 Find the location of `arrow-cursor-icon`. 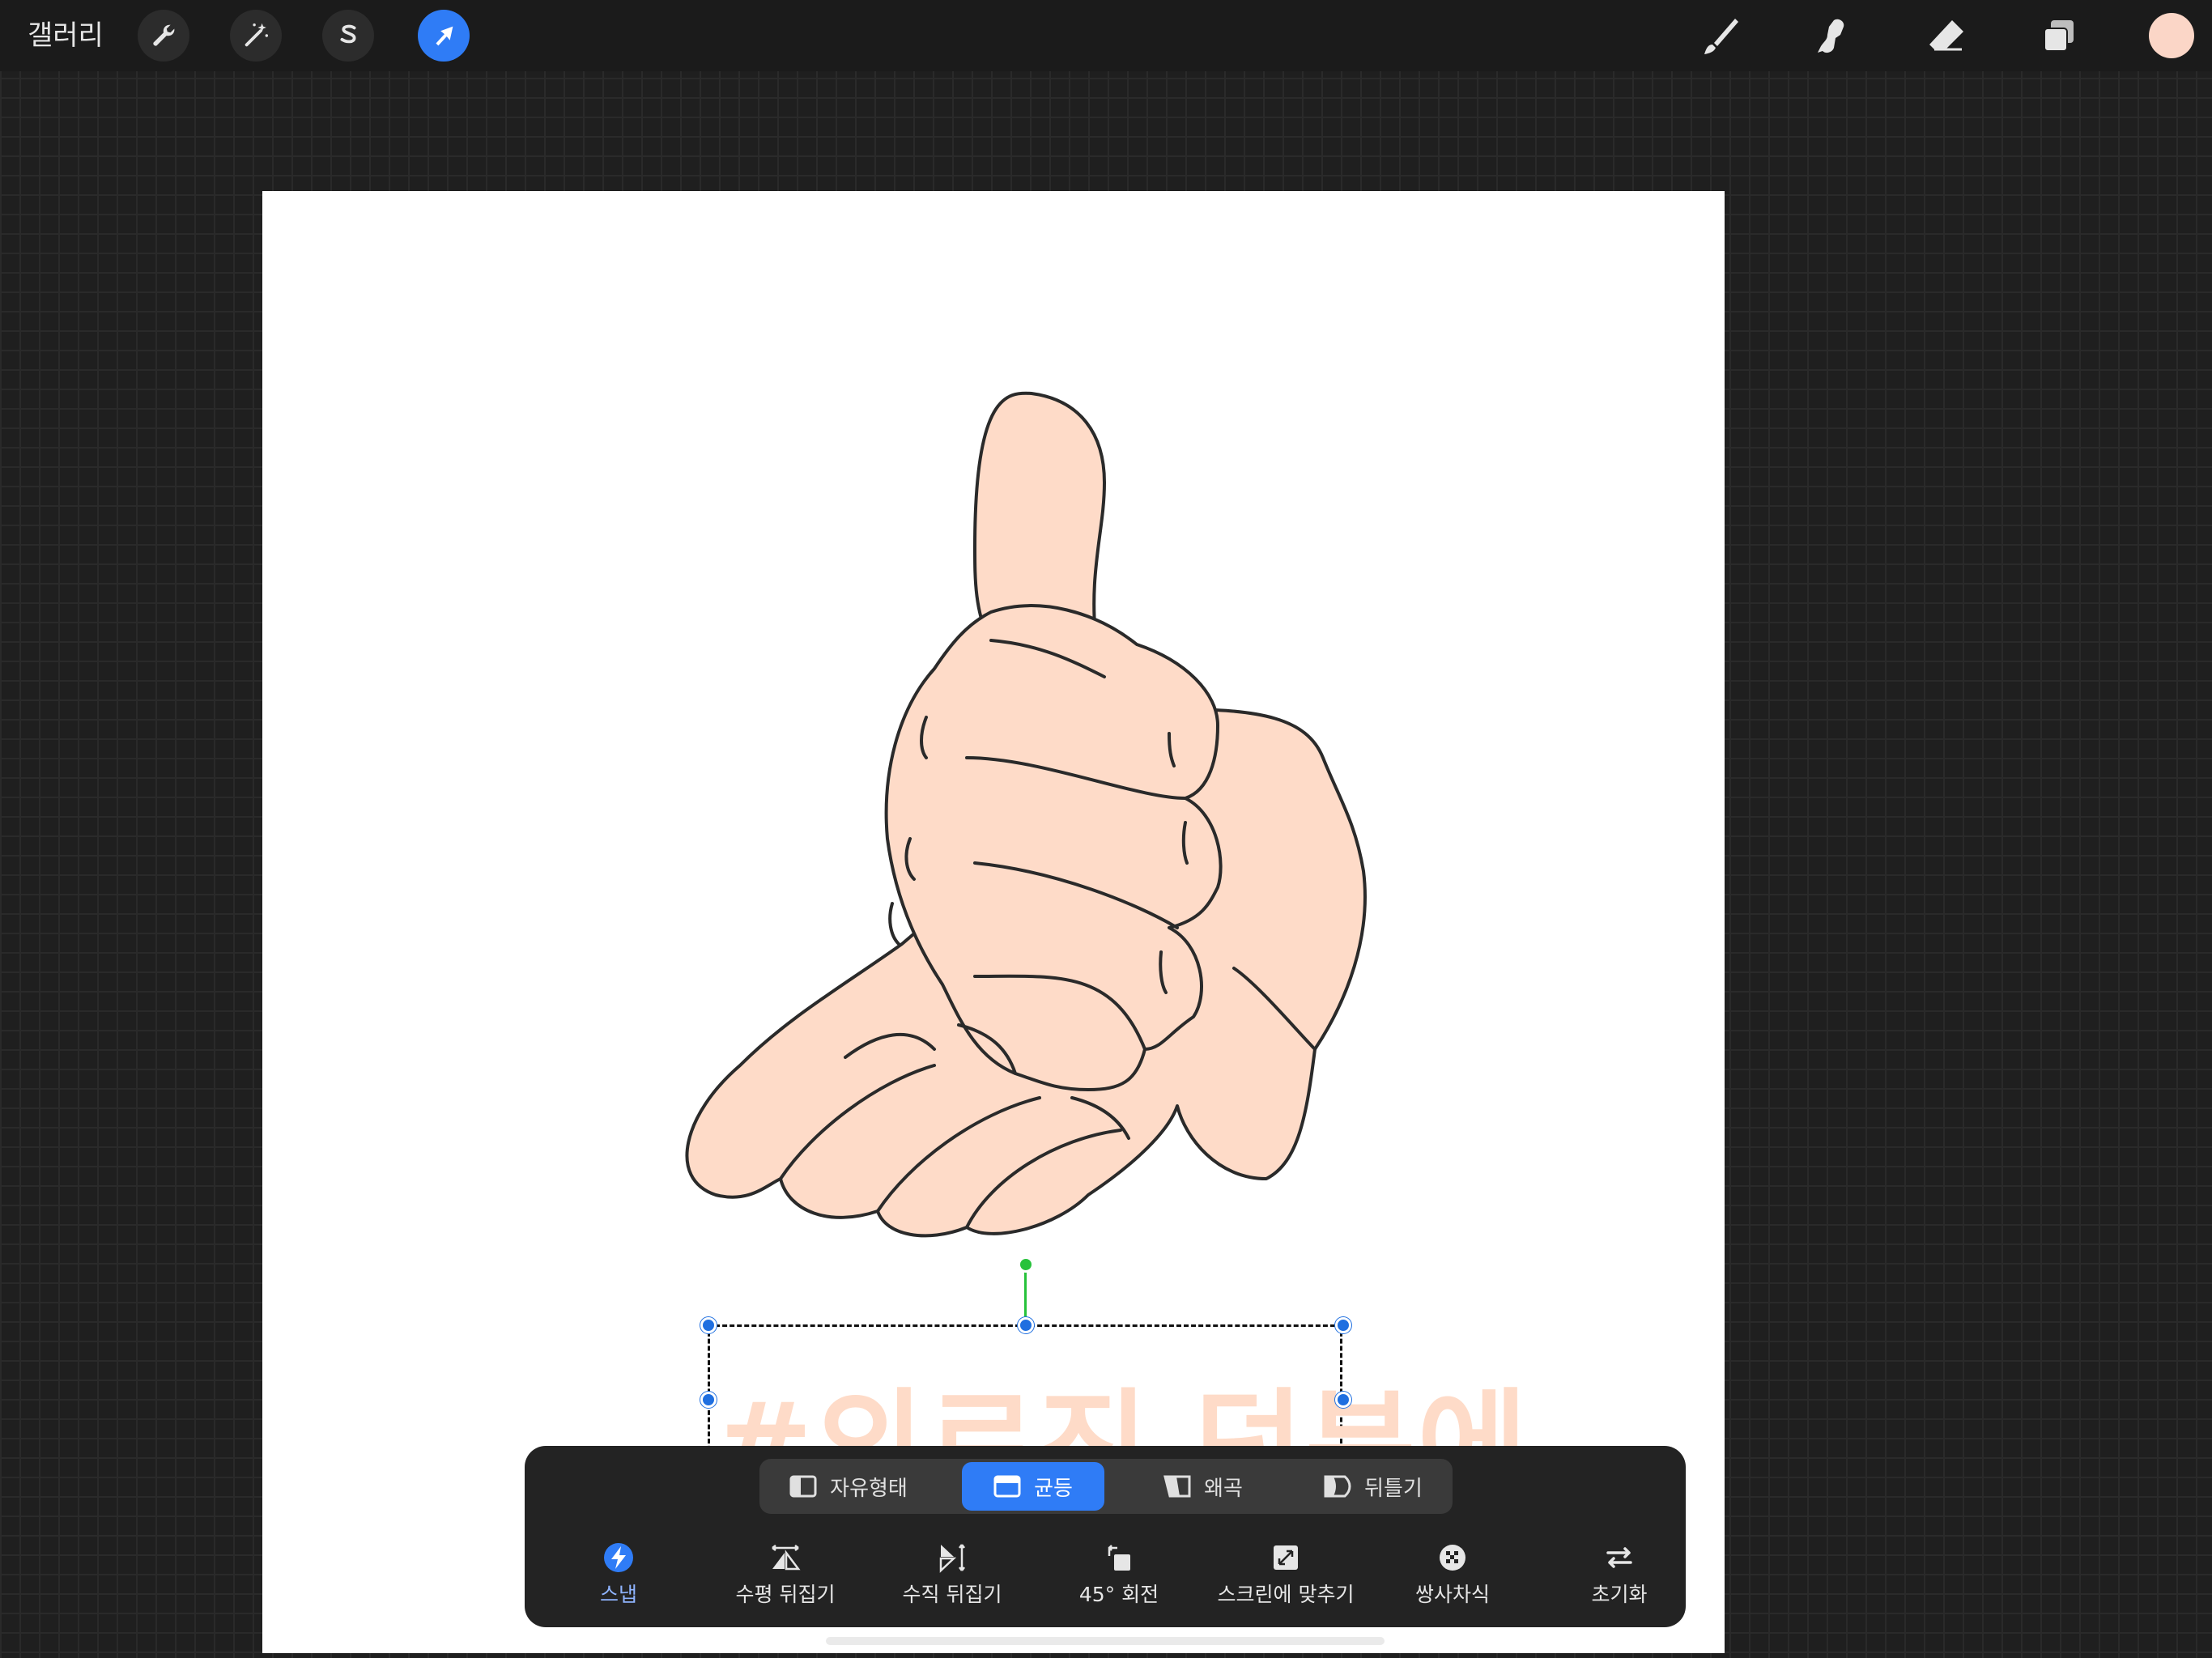

arrow-cursor-icon is located at coordinates (445, 36).